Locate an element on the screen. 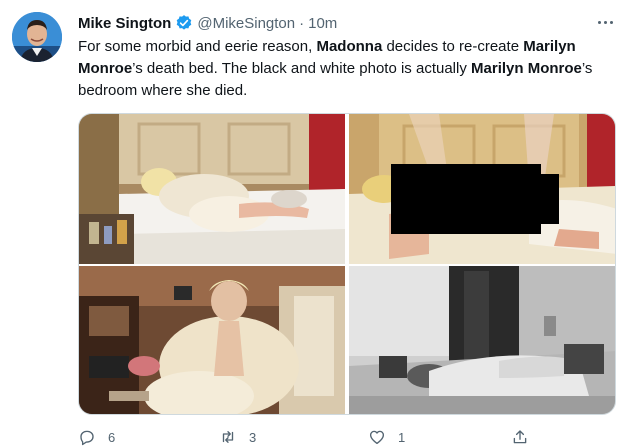 This screenshot has width=630, height=448. share-button is located at coordinates (520, 437).